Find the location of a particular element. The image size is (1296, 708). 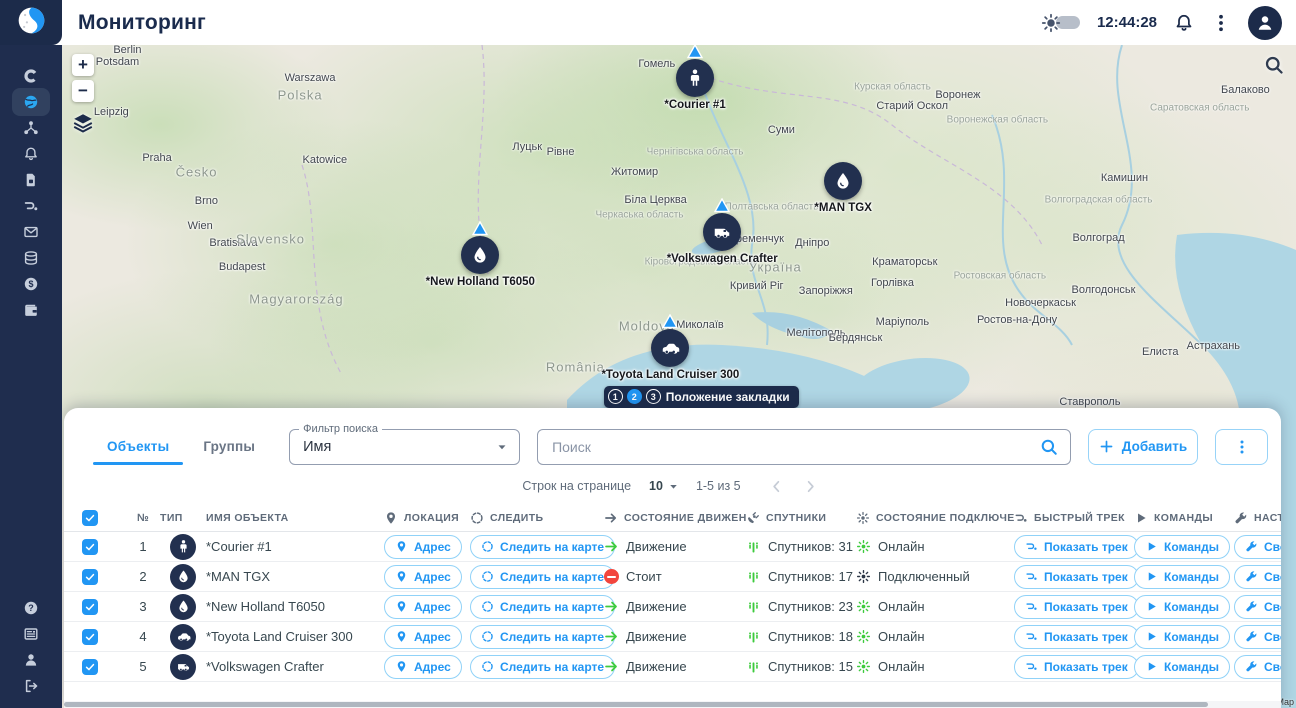

signal-icon is located at coordinates (753, 636).